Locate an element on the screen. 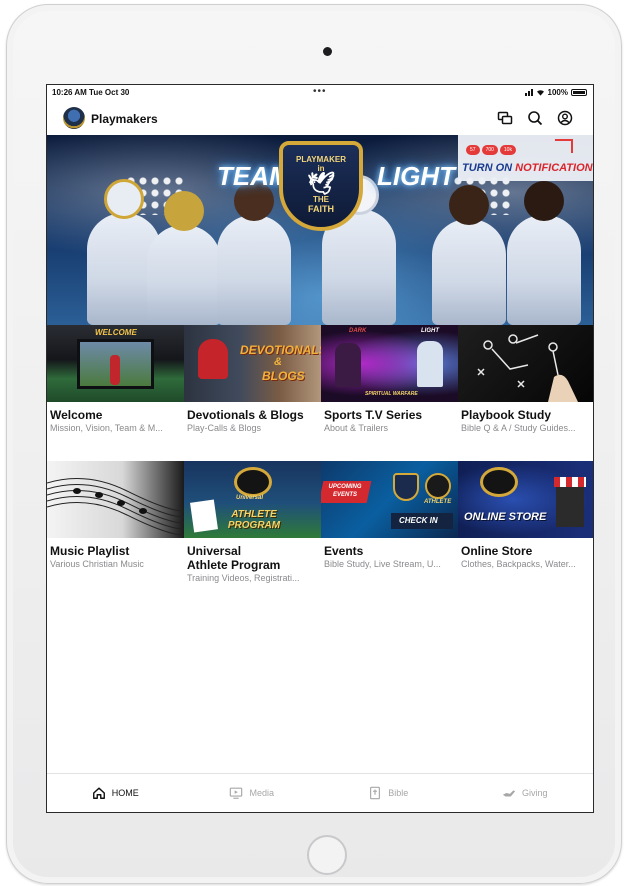 This screenshot has width=626, height=886. tile-subtitle: Various Christian Music is located at coordinates (97, 564).